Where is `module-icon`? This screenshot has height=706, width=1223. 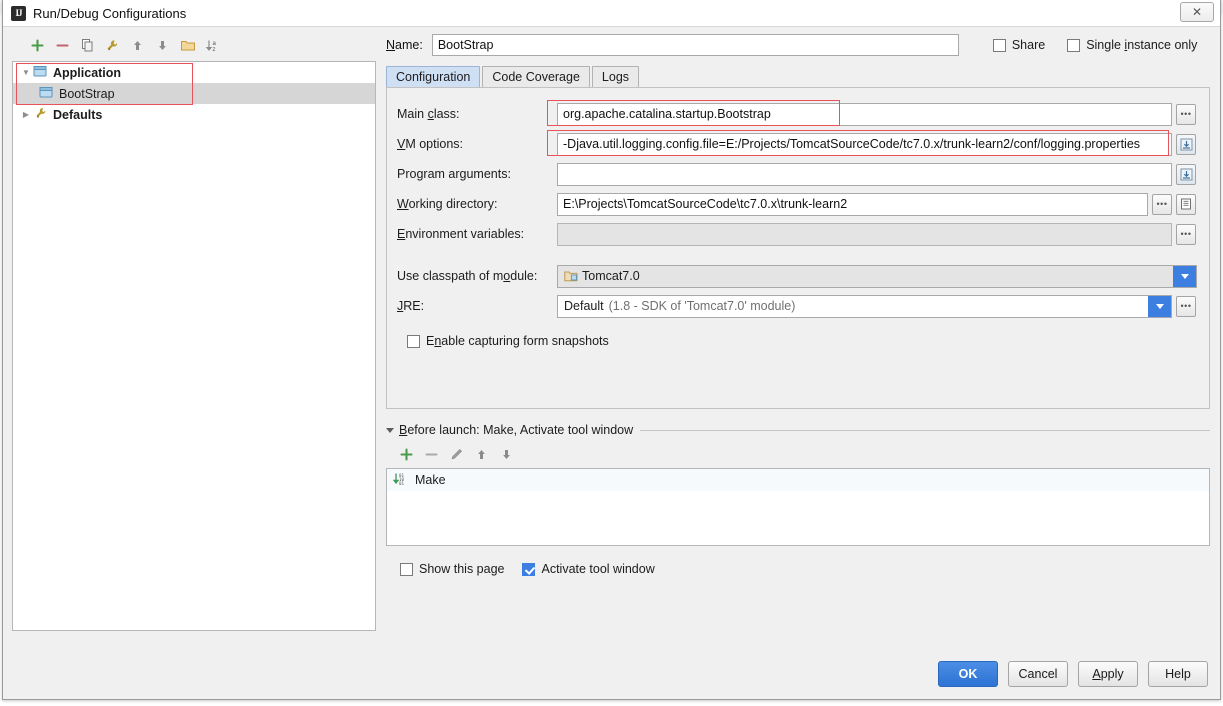
module-icon is located at coordinates (571, 276).